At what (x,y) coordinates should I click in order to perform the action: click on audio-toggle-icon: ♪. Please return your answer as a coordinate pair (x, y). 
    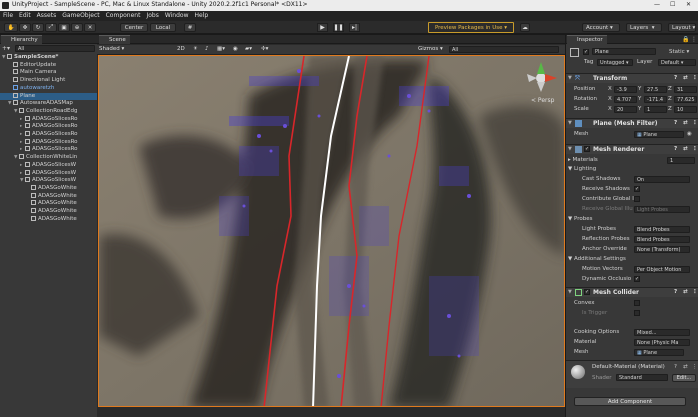
    Looking at the image, I should click on (207, 49).